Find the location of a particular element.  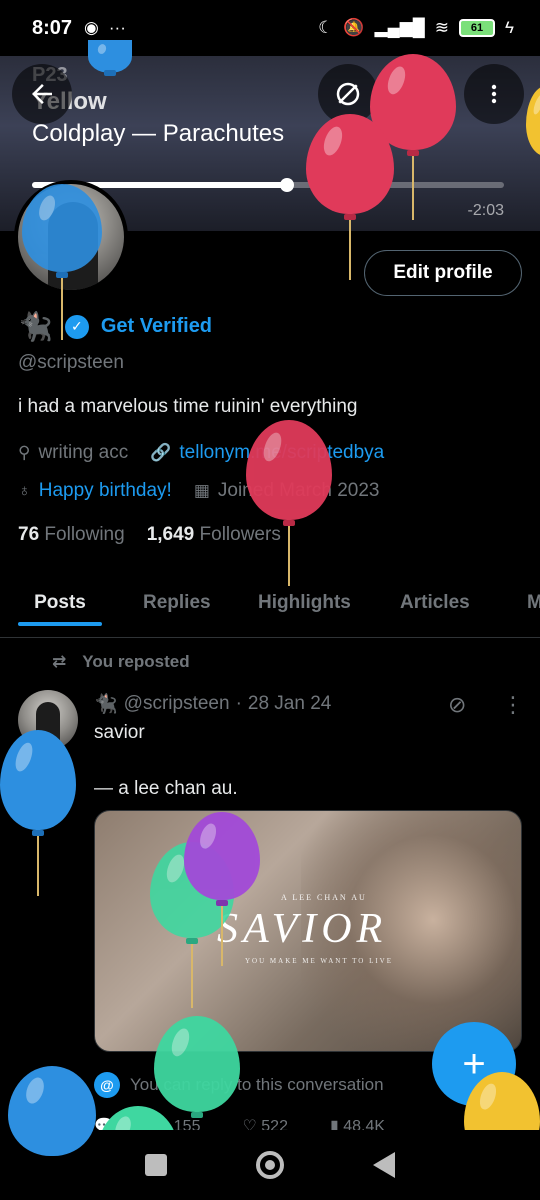

app-notification-icon: ◉ is located at coordinates (91, 27).